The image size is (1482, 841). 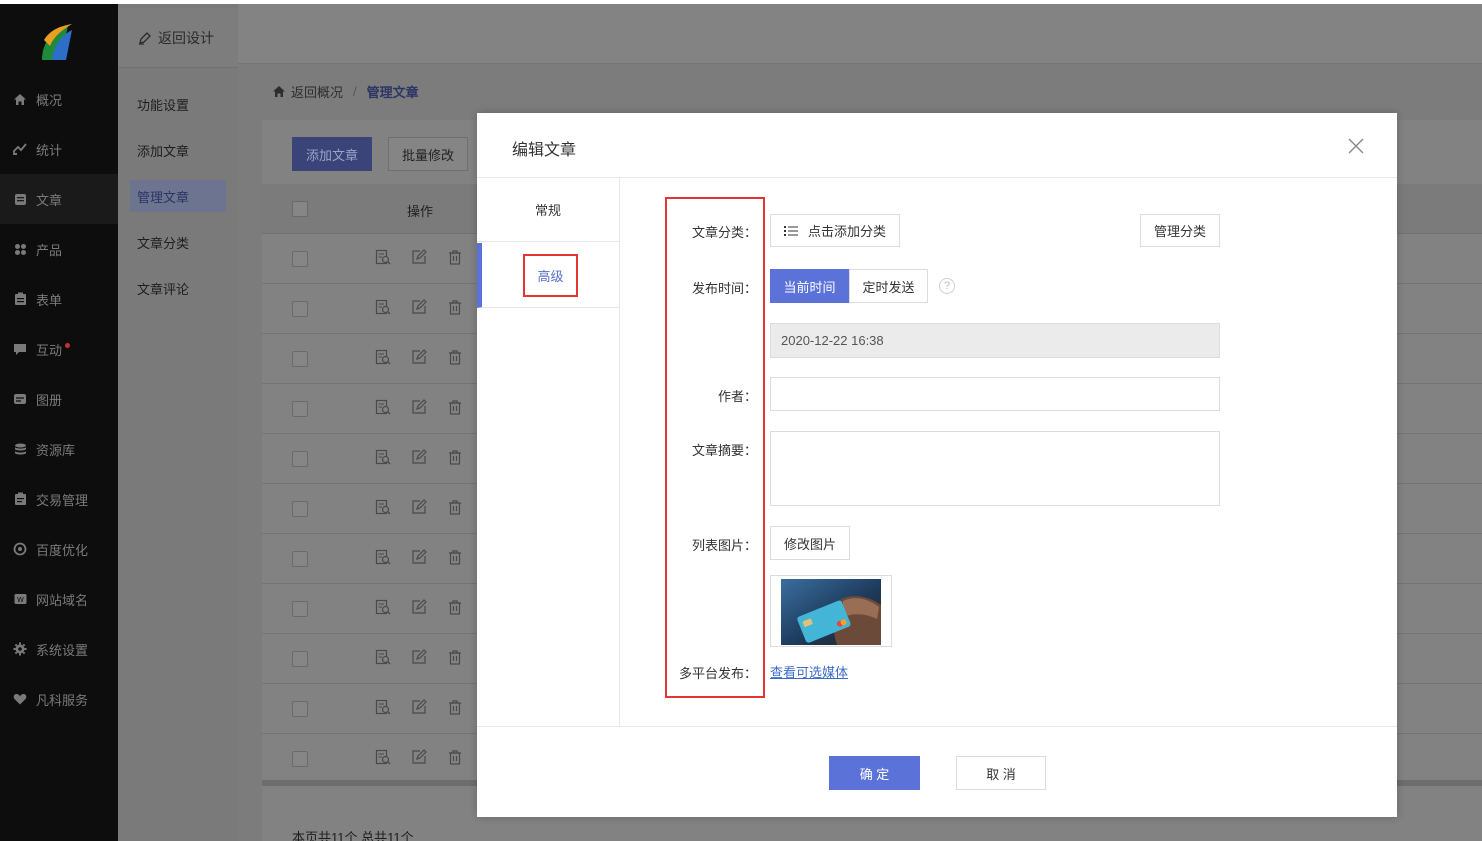 What do you see at coordinates (59, 649) in the screenshot?
I see `sidebar-item-11: 系统设置` at bounding box center [59, 649].